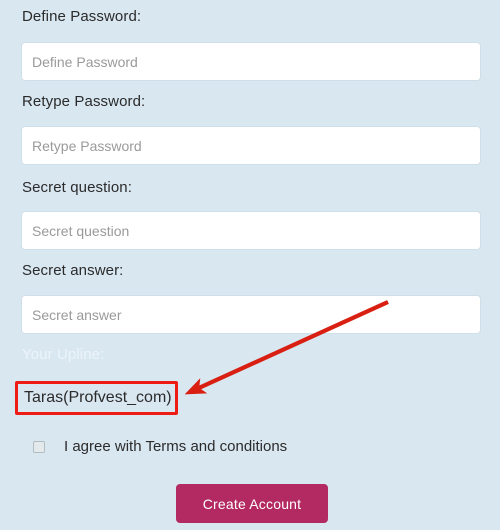 The width and height of the screenshot is (500, 530). I want to click on upline-value: Taras(Profvest_com), so click(98, 397).